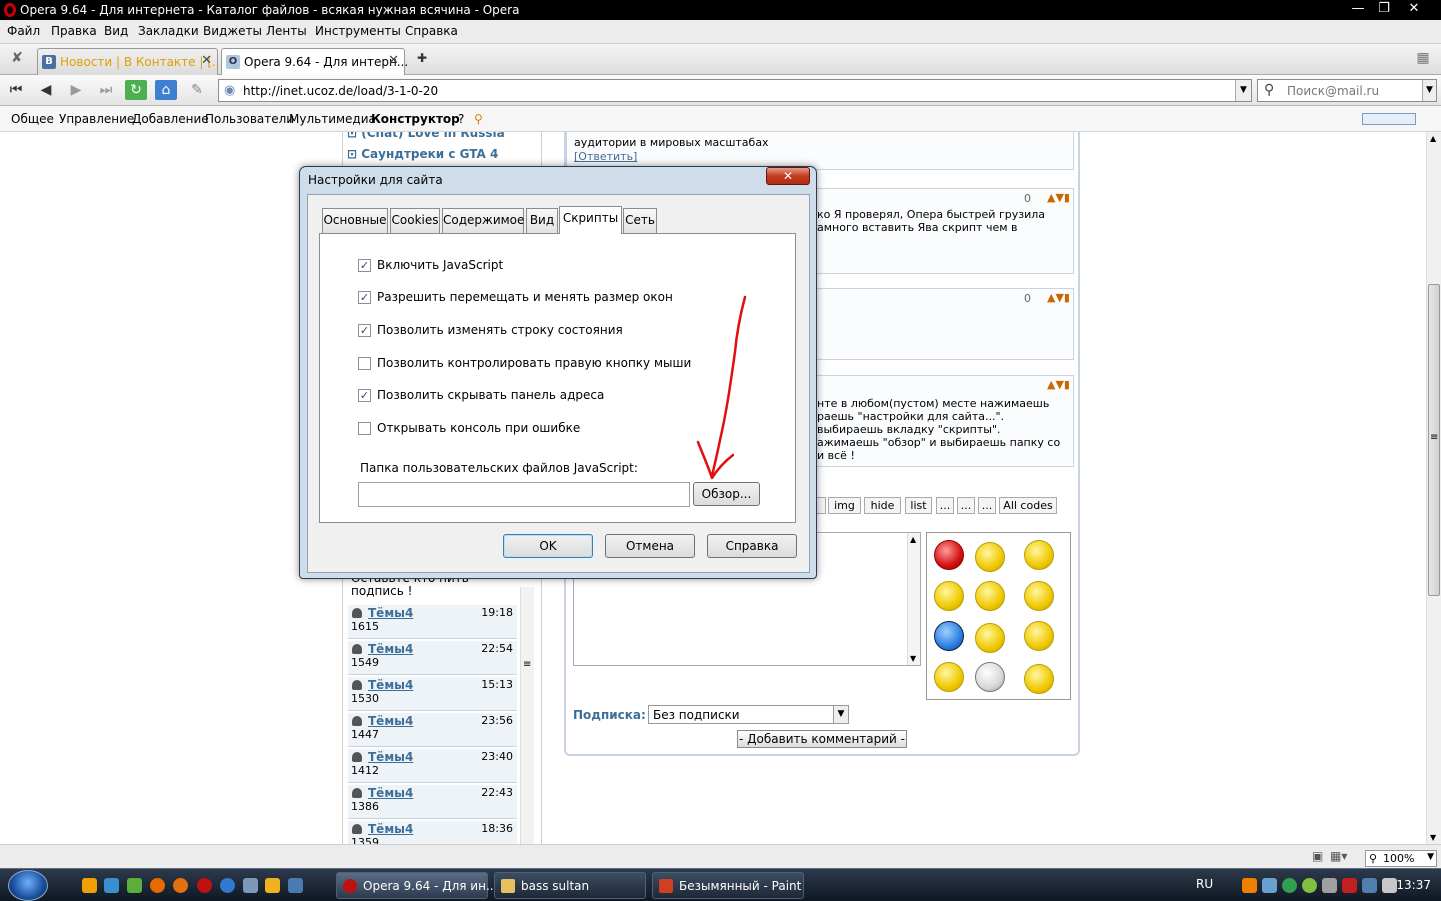 The height and width of the screenshot is (901, 1441). Describe the element at coordinates (748, 714) in the screenshot. I see `subscription-select: Без подписки ▼` at that location.